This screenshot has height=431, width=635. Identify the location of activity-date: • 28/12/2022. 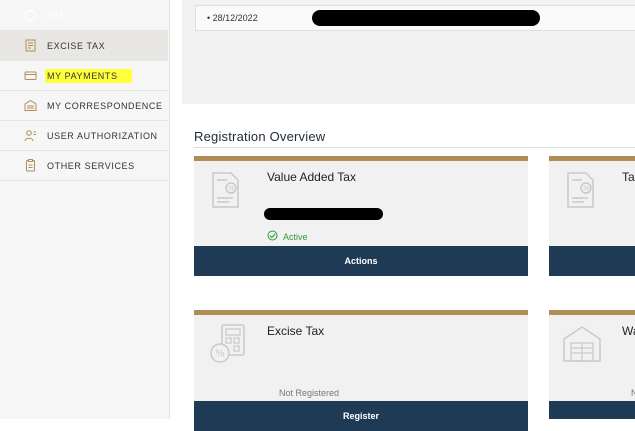
(232, 18).